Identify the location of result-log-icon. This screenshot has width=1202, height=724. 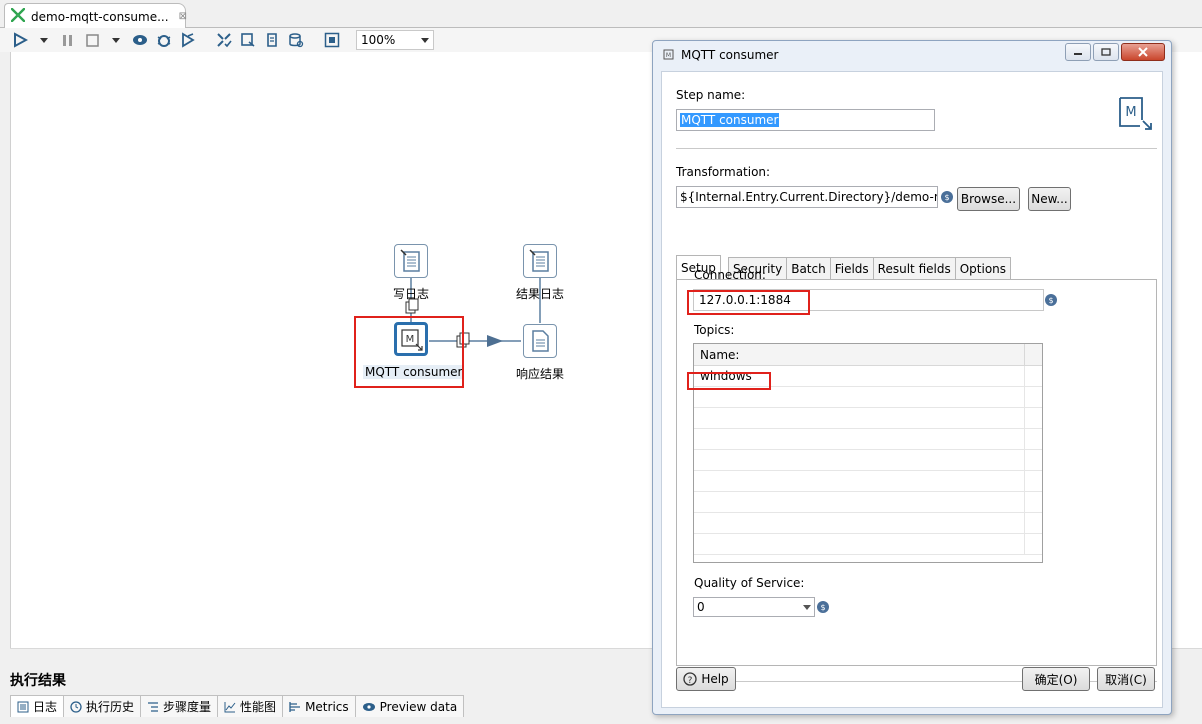
(539, 260).